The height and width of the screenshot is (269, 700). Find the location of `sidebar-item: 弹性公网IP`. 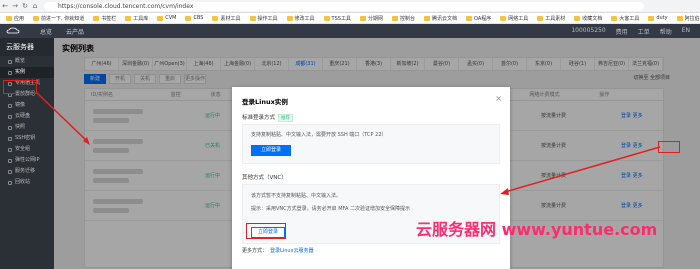

sidebar-item: 弹性公网IP is located at coordinates (27, 160).